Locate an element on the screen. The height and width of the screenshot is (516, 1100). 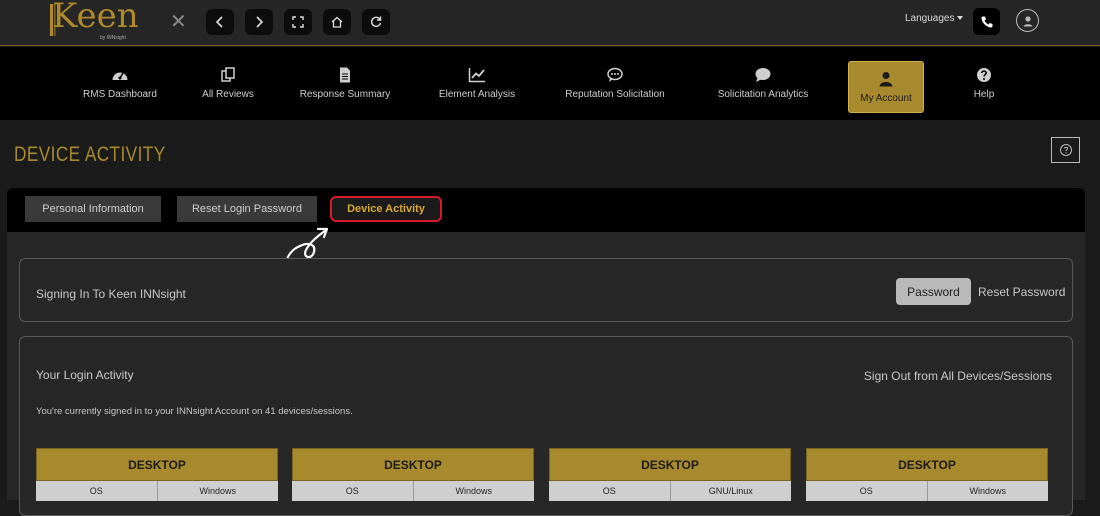
back-button is located at coordinates (220, 22).